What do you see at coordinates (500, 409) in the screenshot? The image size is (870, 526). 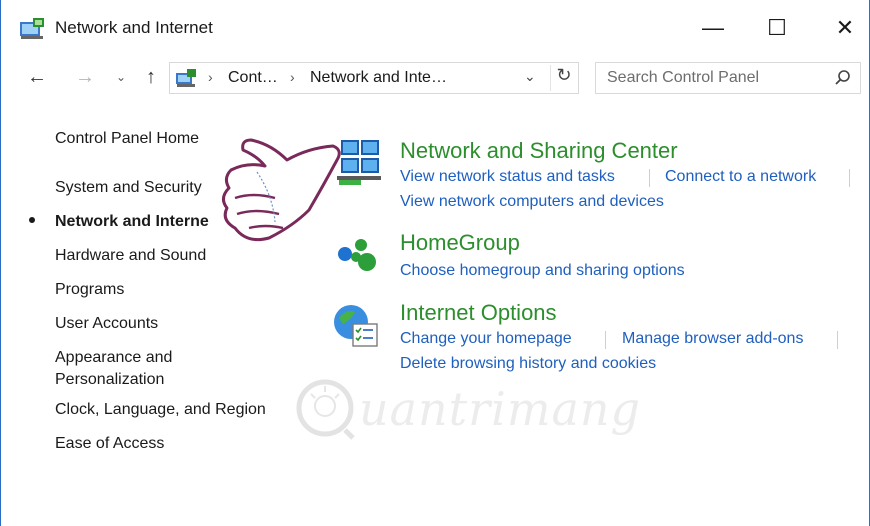 I see `watermark-text: uantrimang` at bounding box center [500, 409].